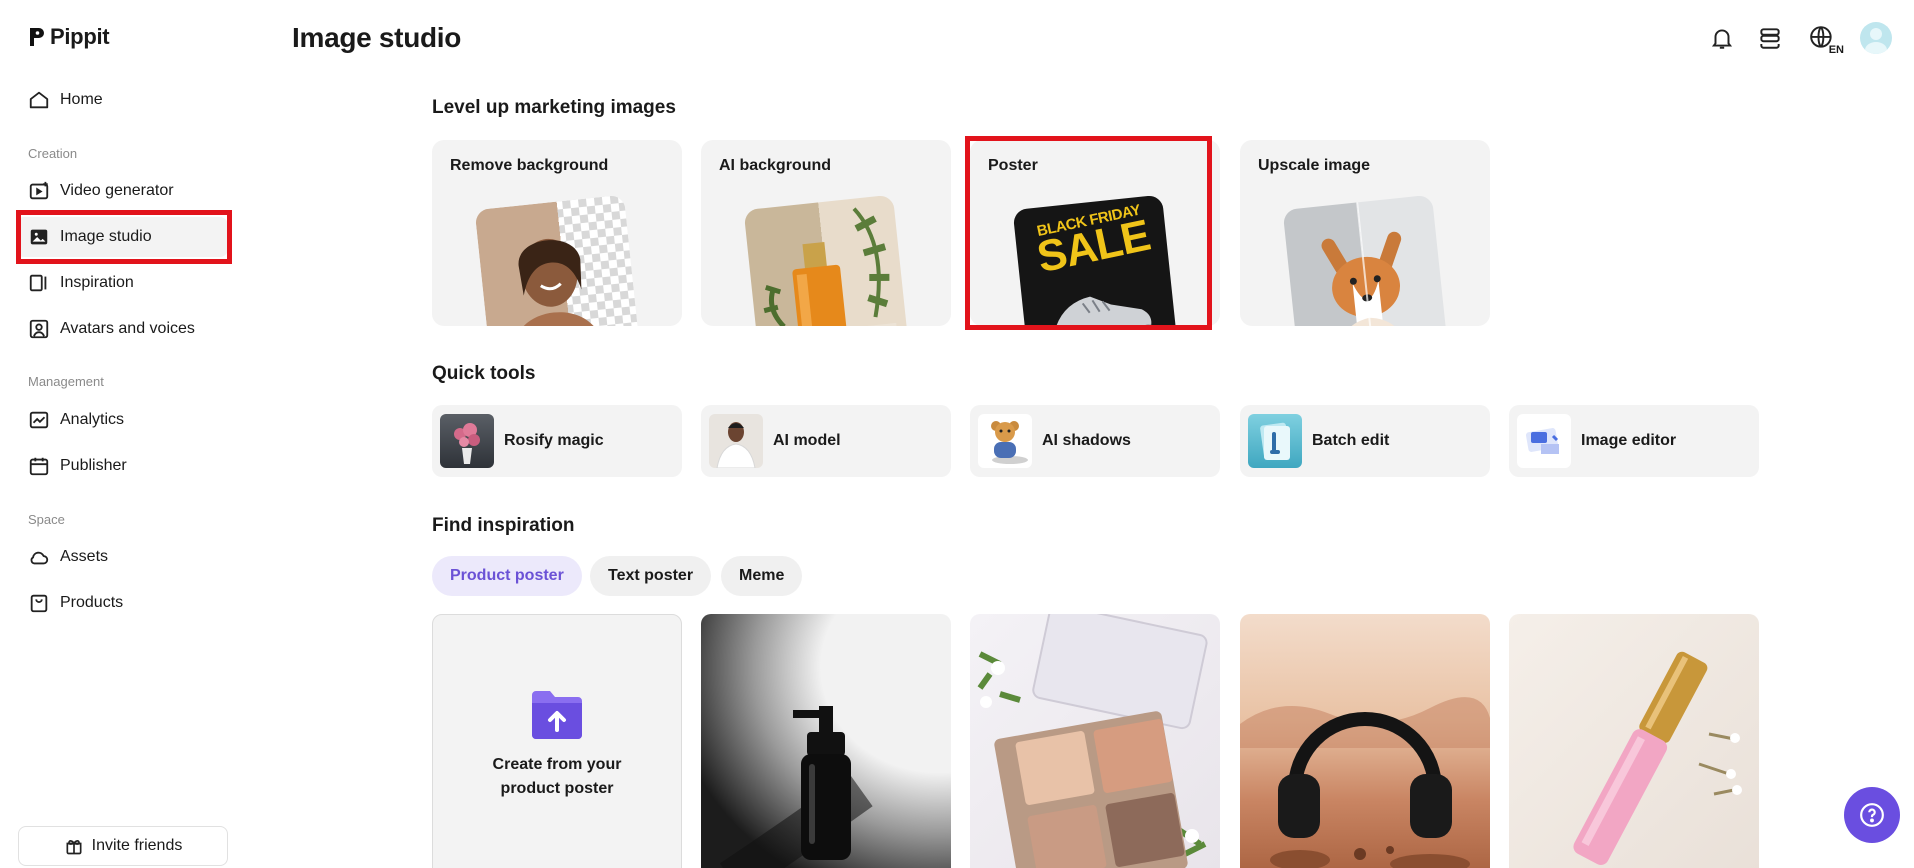  I want to click on inspiration-card-headphones, so click(1365, 741).